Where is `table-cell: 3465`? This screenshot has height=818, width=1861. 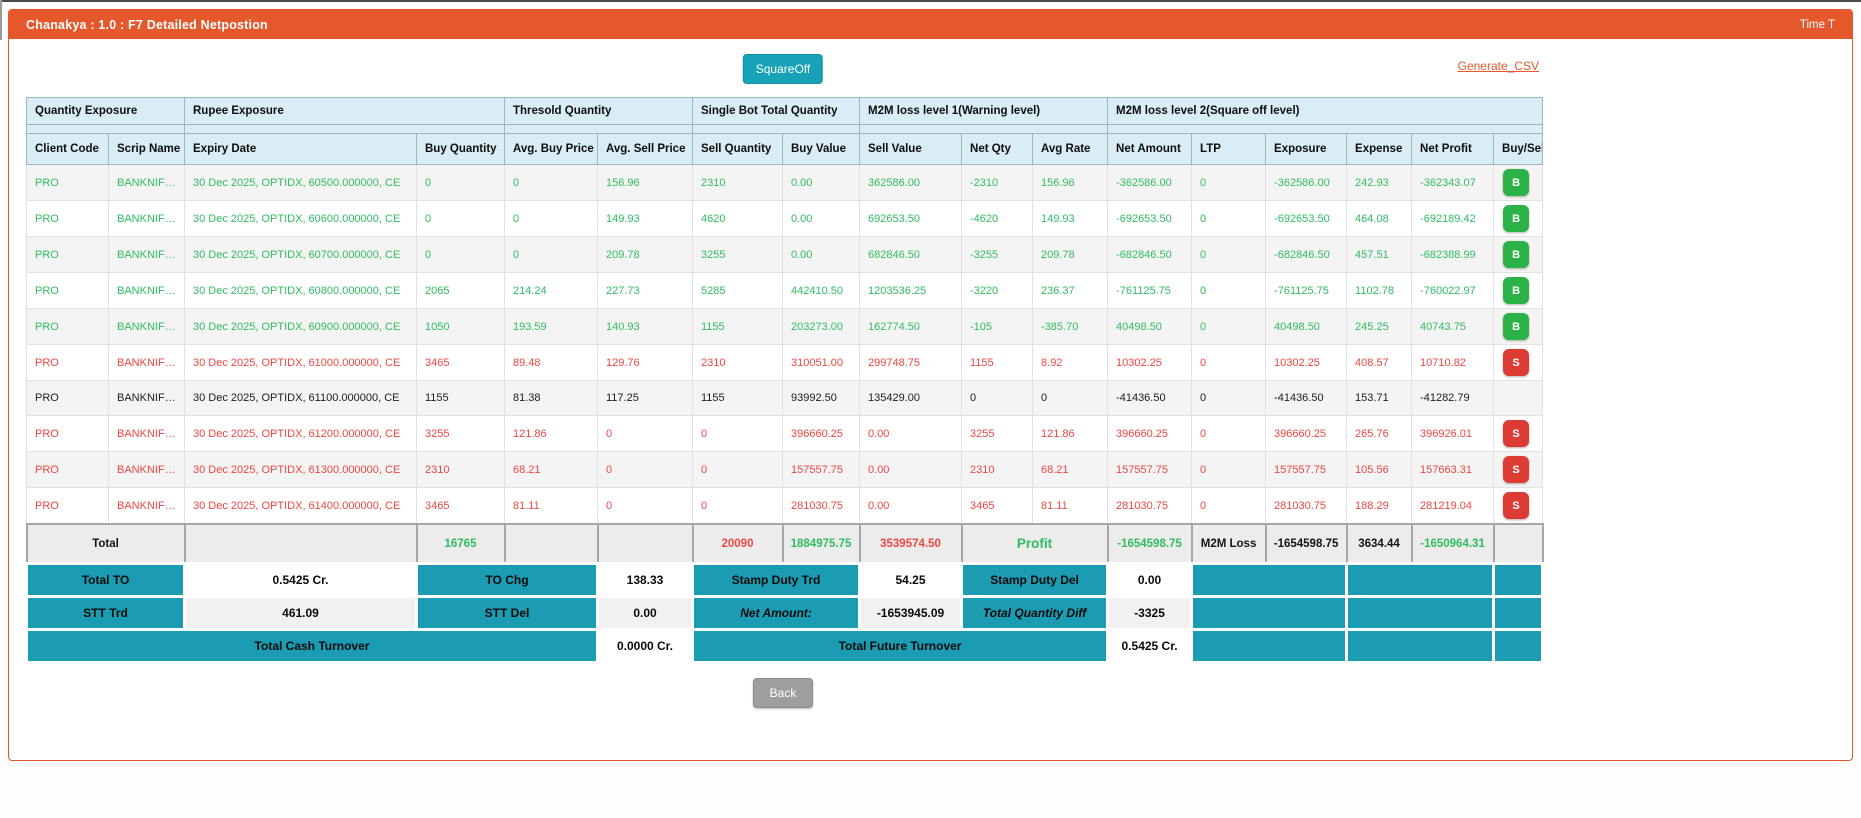
table-cell: 3465 is located at coordinates (997, 506).